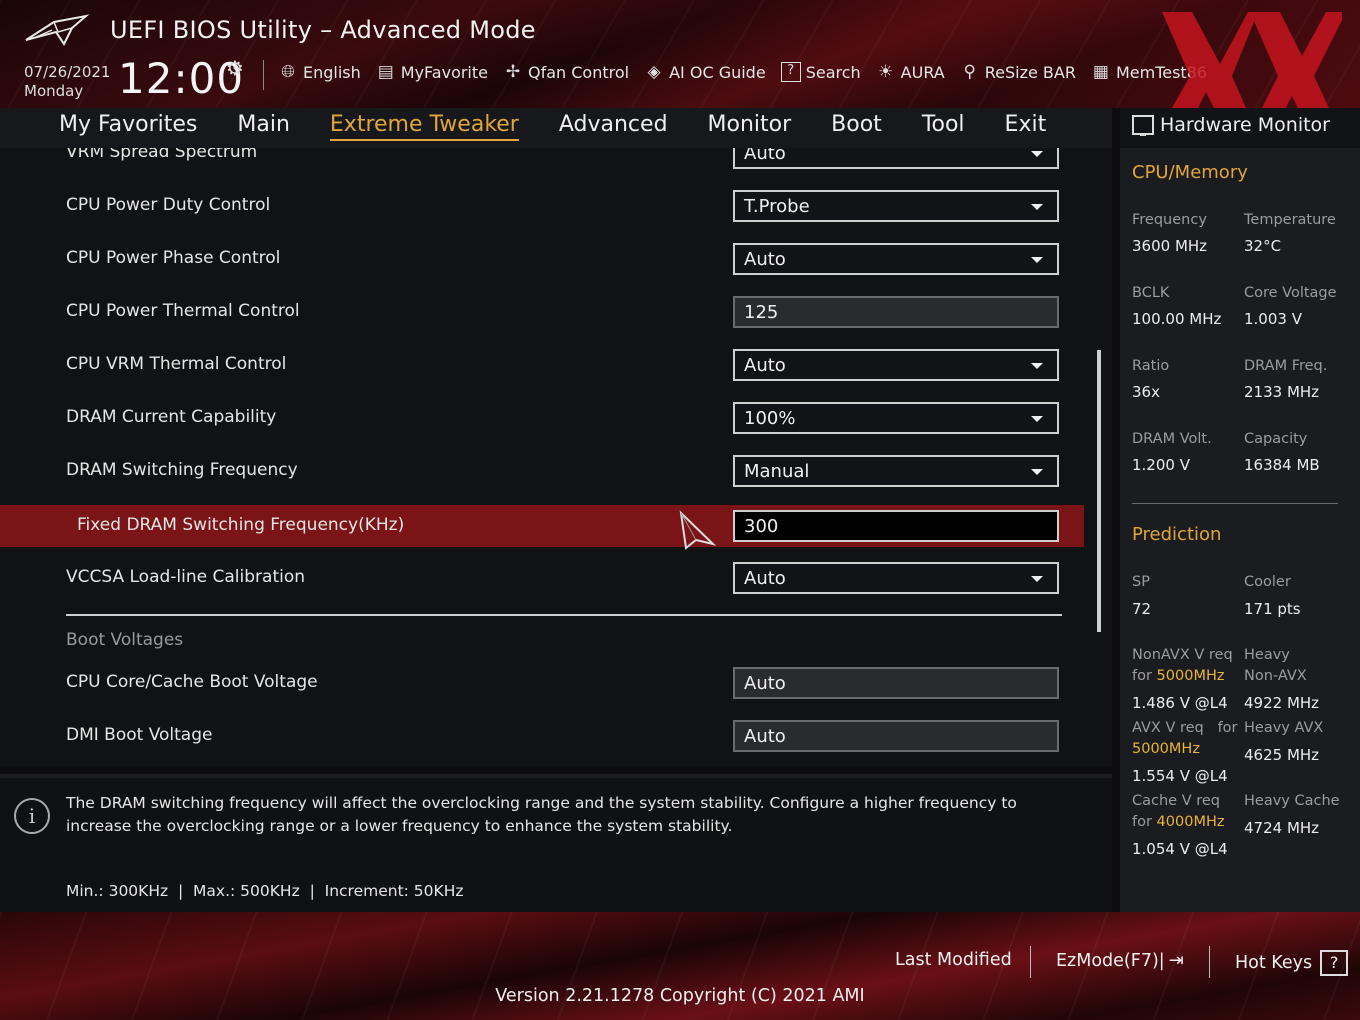  What do you see at coordinates (896, 683) in the screenshot?
I see `cpu-core-cache-boot-voltage-input: Auto` at bounding box center [896, 683].